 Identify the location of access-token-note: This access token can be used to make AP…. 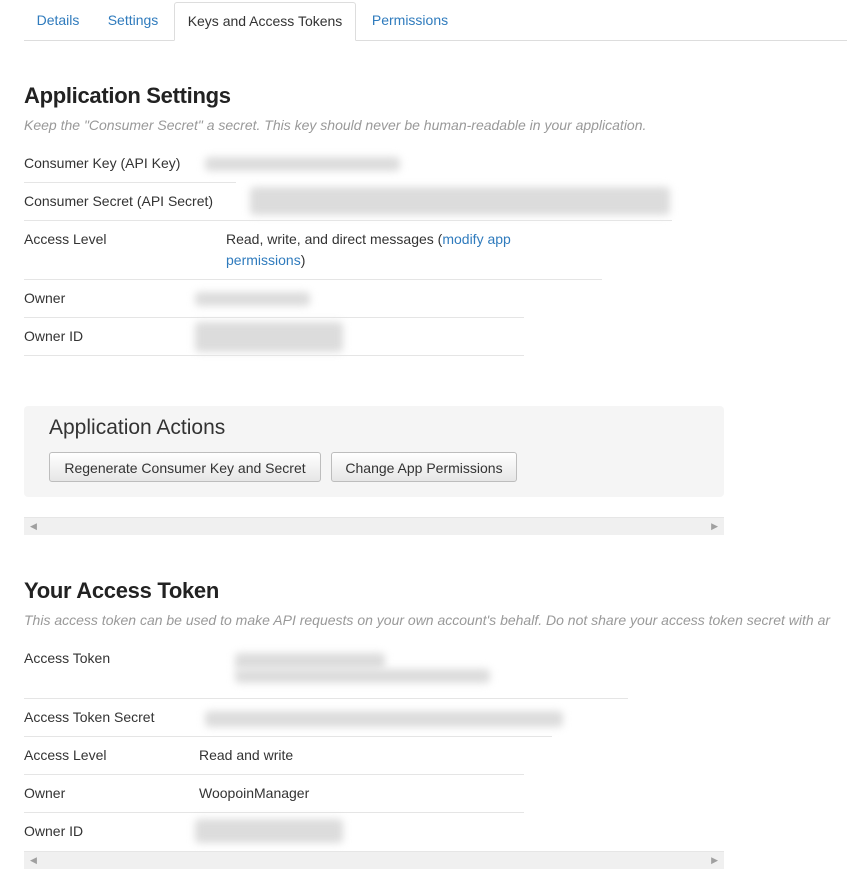
(427, 620).